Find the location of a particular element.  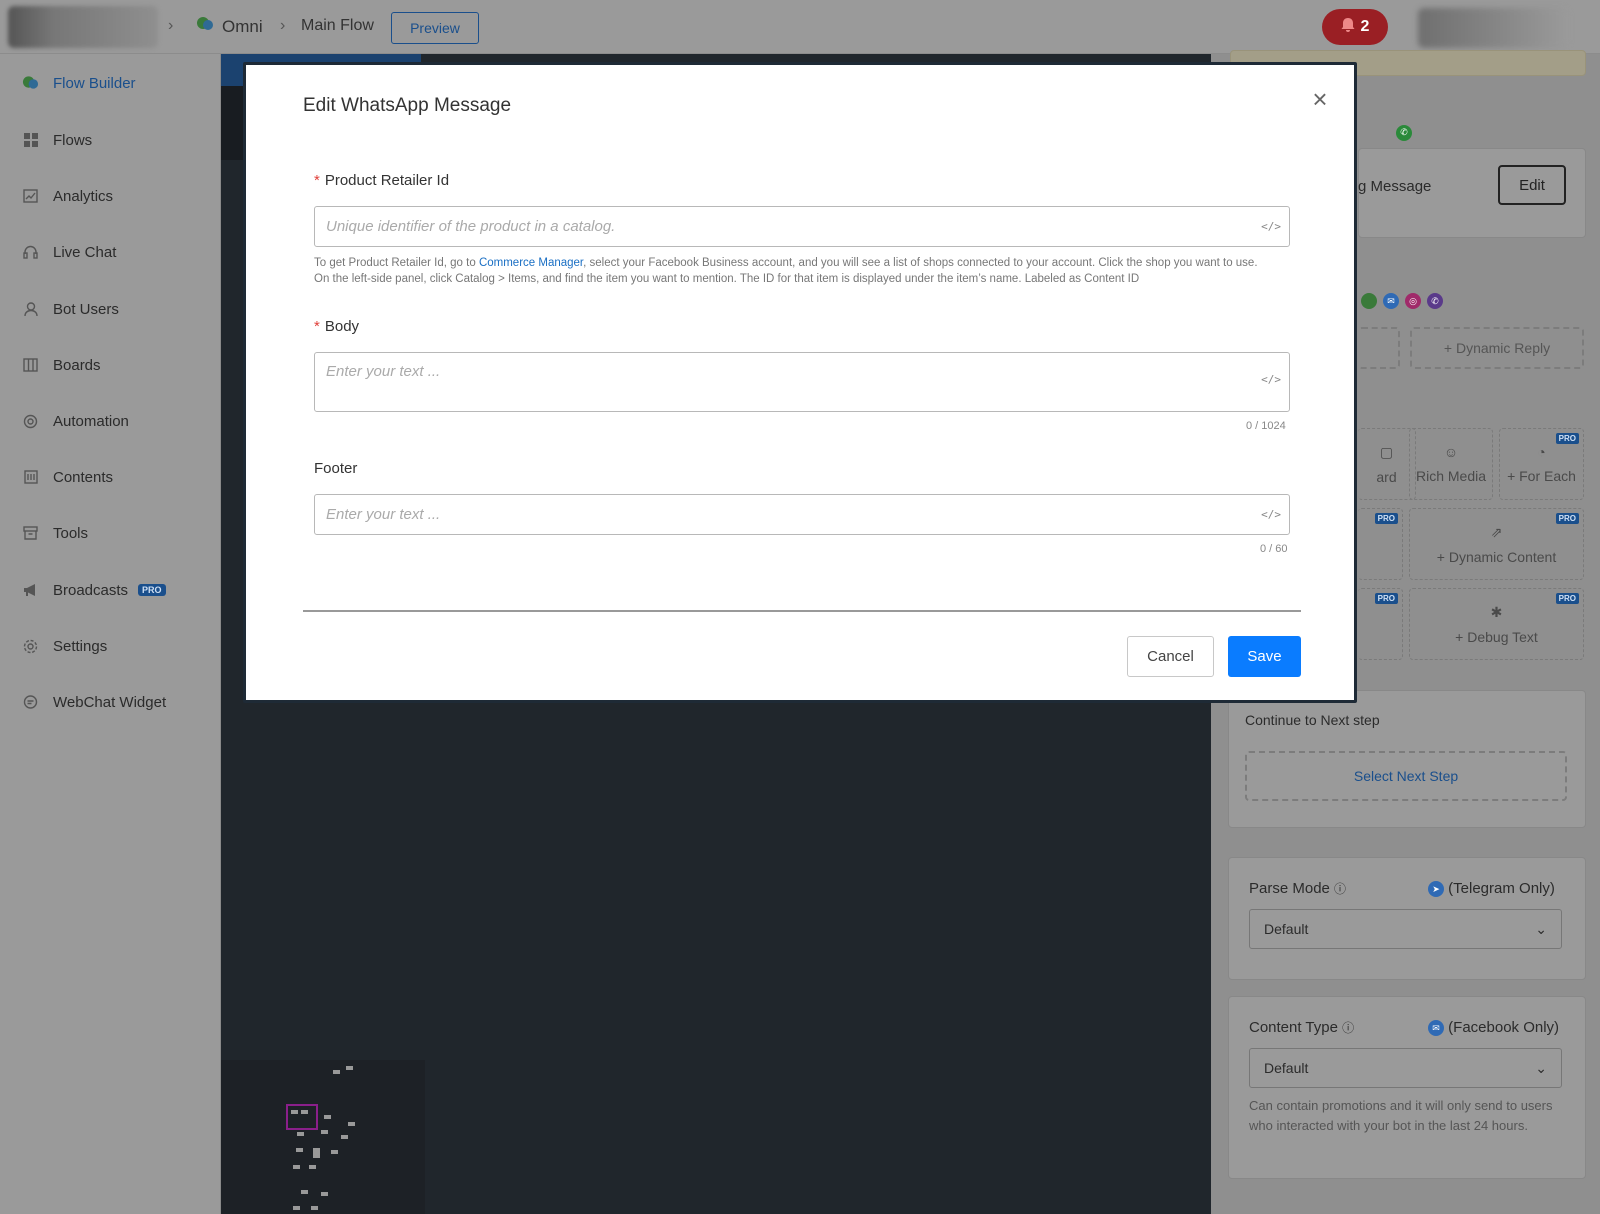

sidebar-item-automation: Automation is located at coordinates (75, 421).